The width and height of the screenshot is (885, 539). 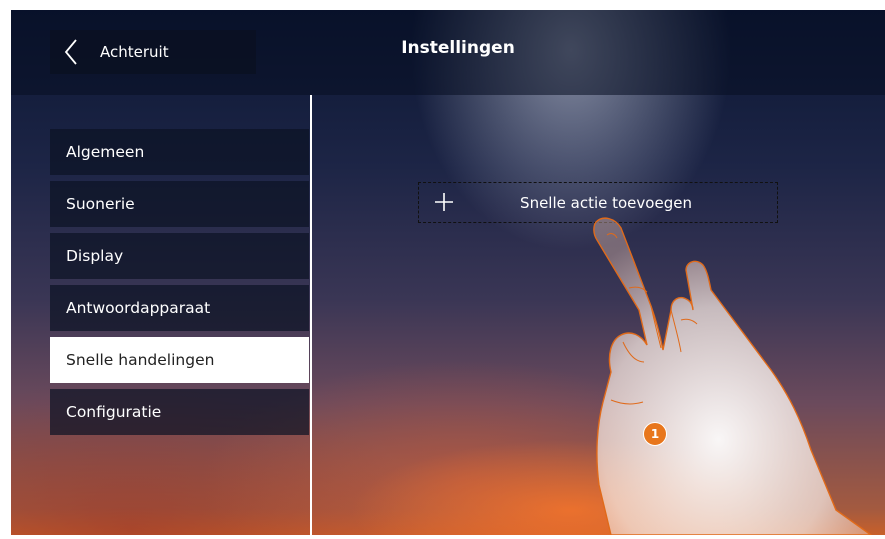 I want to click on menu-item-label: Snelle handelingen, so click(x=140, y=360).